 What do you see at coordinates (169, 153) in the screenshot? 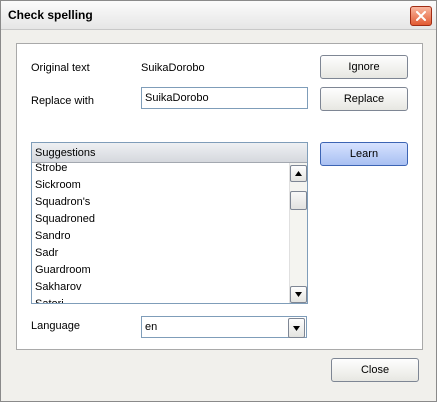
I see `suggestions-header: Suggestions` at bounding box center [169, 153].